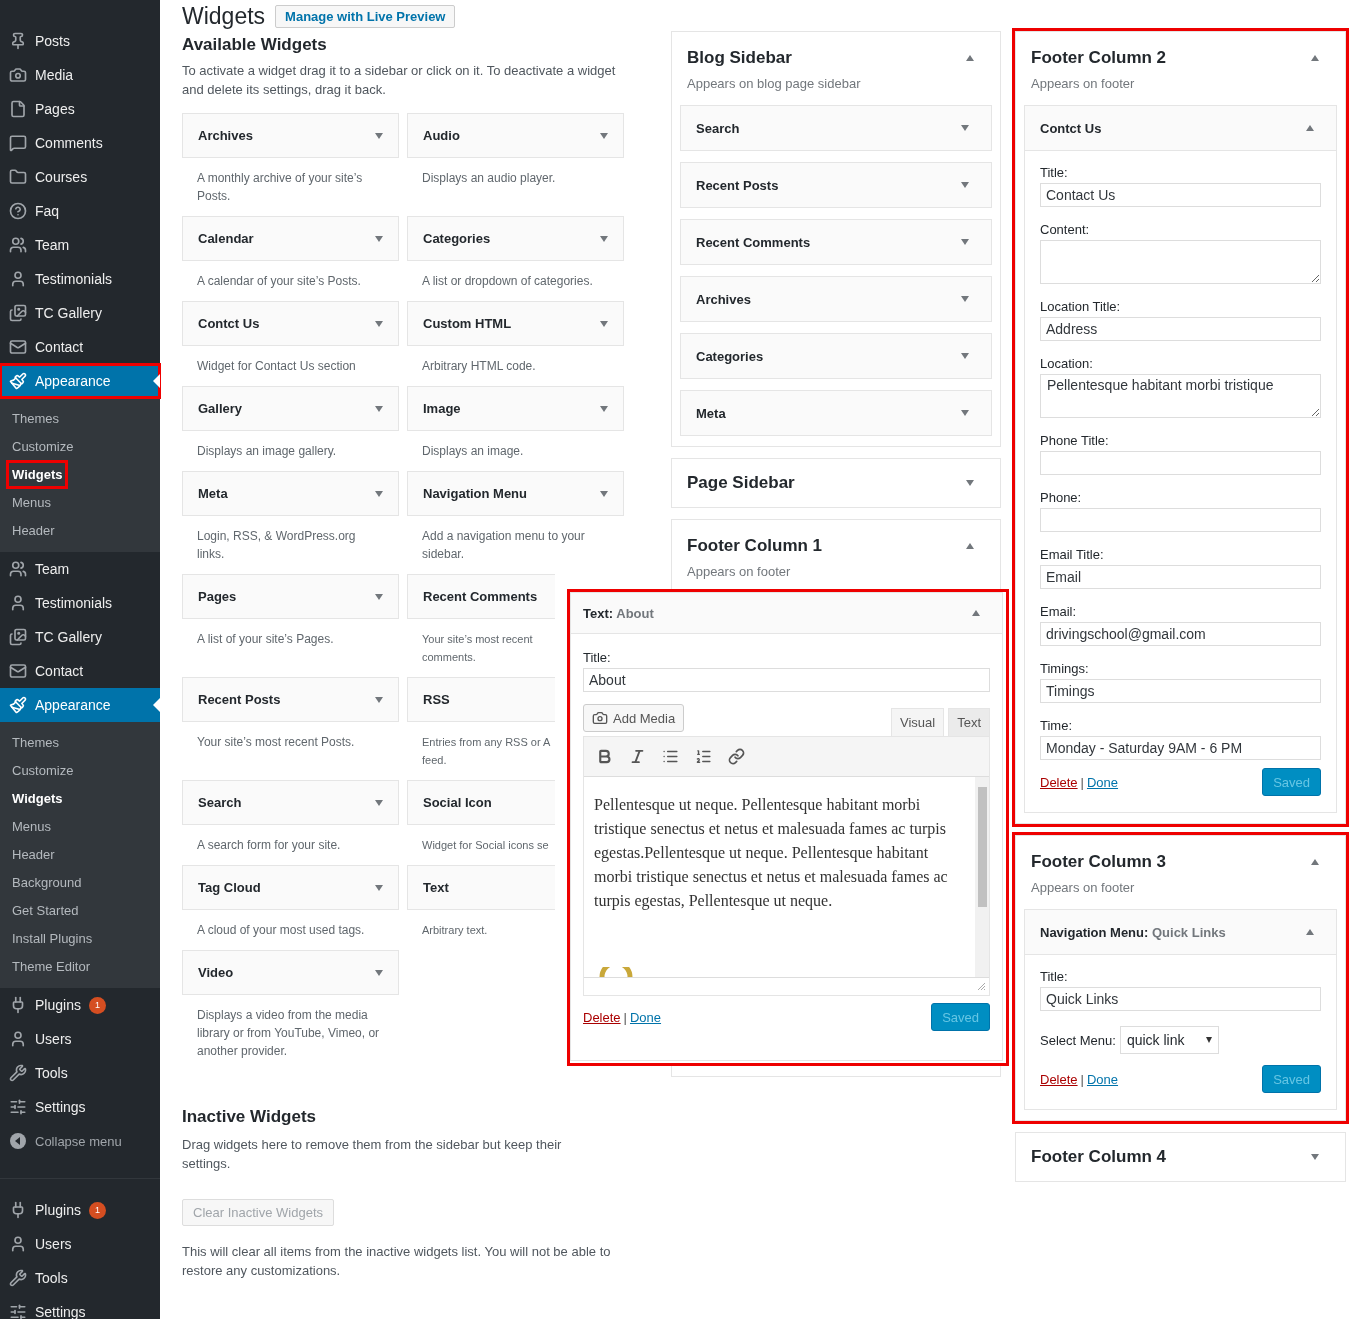  I want to click on widget-card: Meta, so click(290, 493).